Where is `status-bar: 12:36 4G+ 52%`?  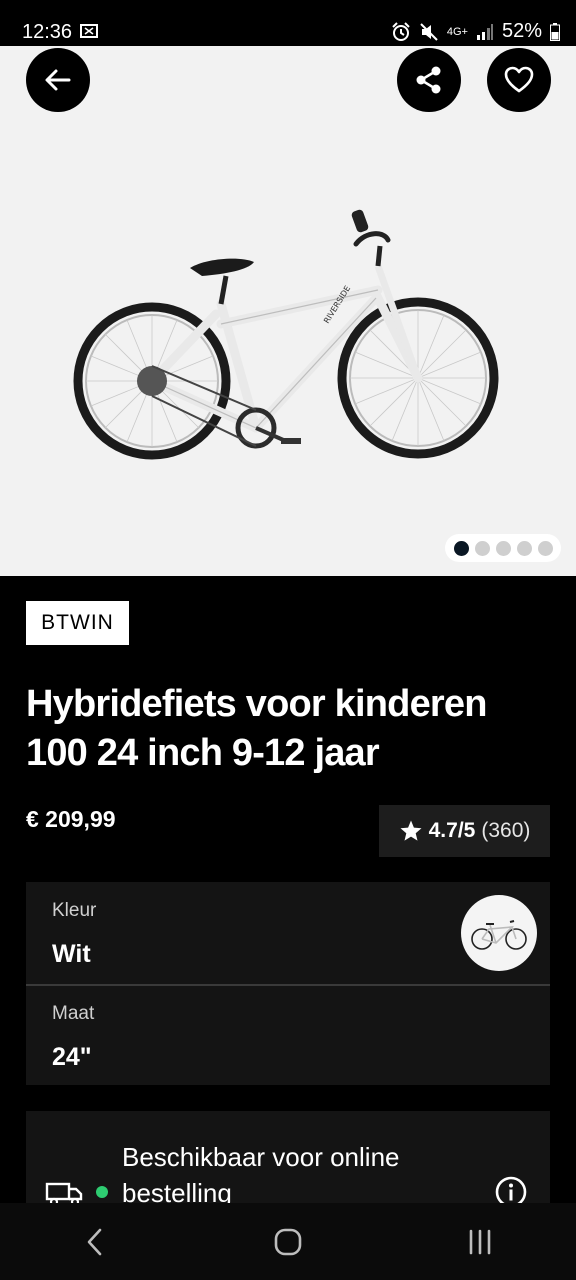
status-bar: 12:36 4G+ 52% is located at coordinates (288, 23).